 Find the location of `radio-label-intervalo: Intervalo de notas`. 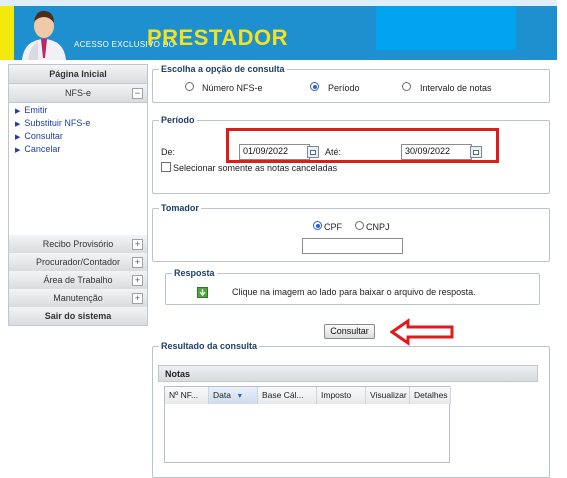

radio-label-intervalo: Intervalo de notas is located at coordinates (456, 88).